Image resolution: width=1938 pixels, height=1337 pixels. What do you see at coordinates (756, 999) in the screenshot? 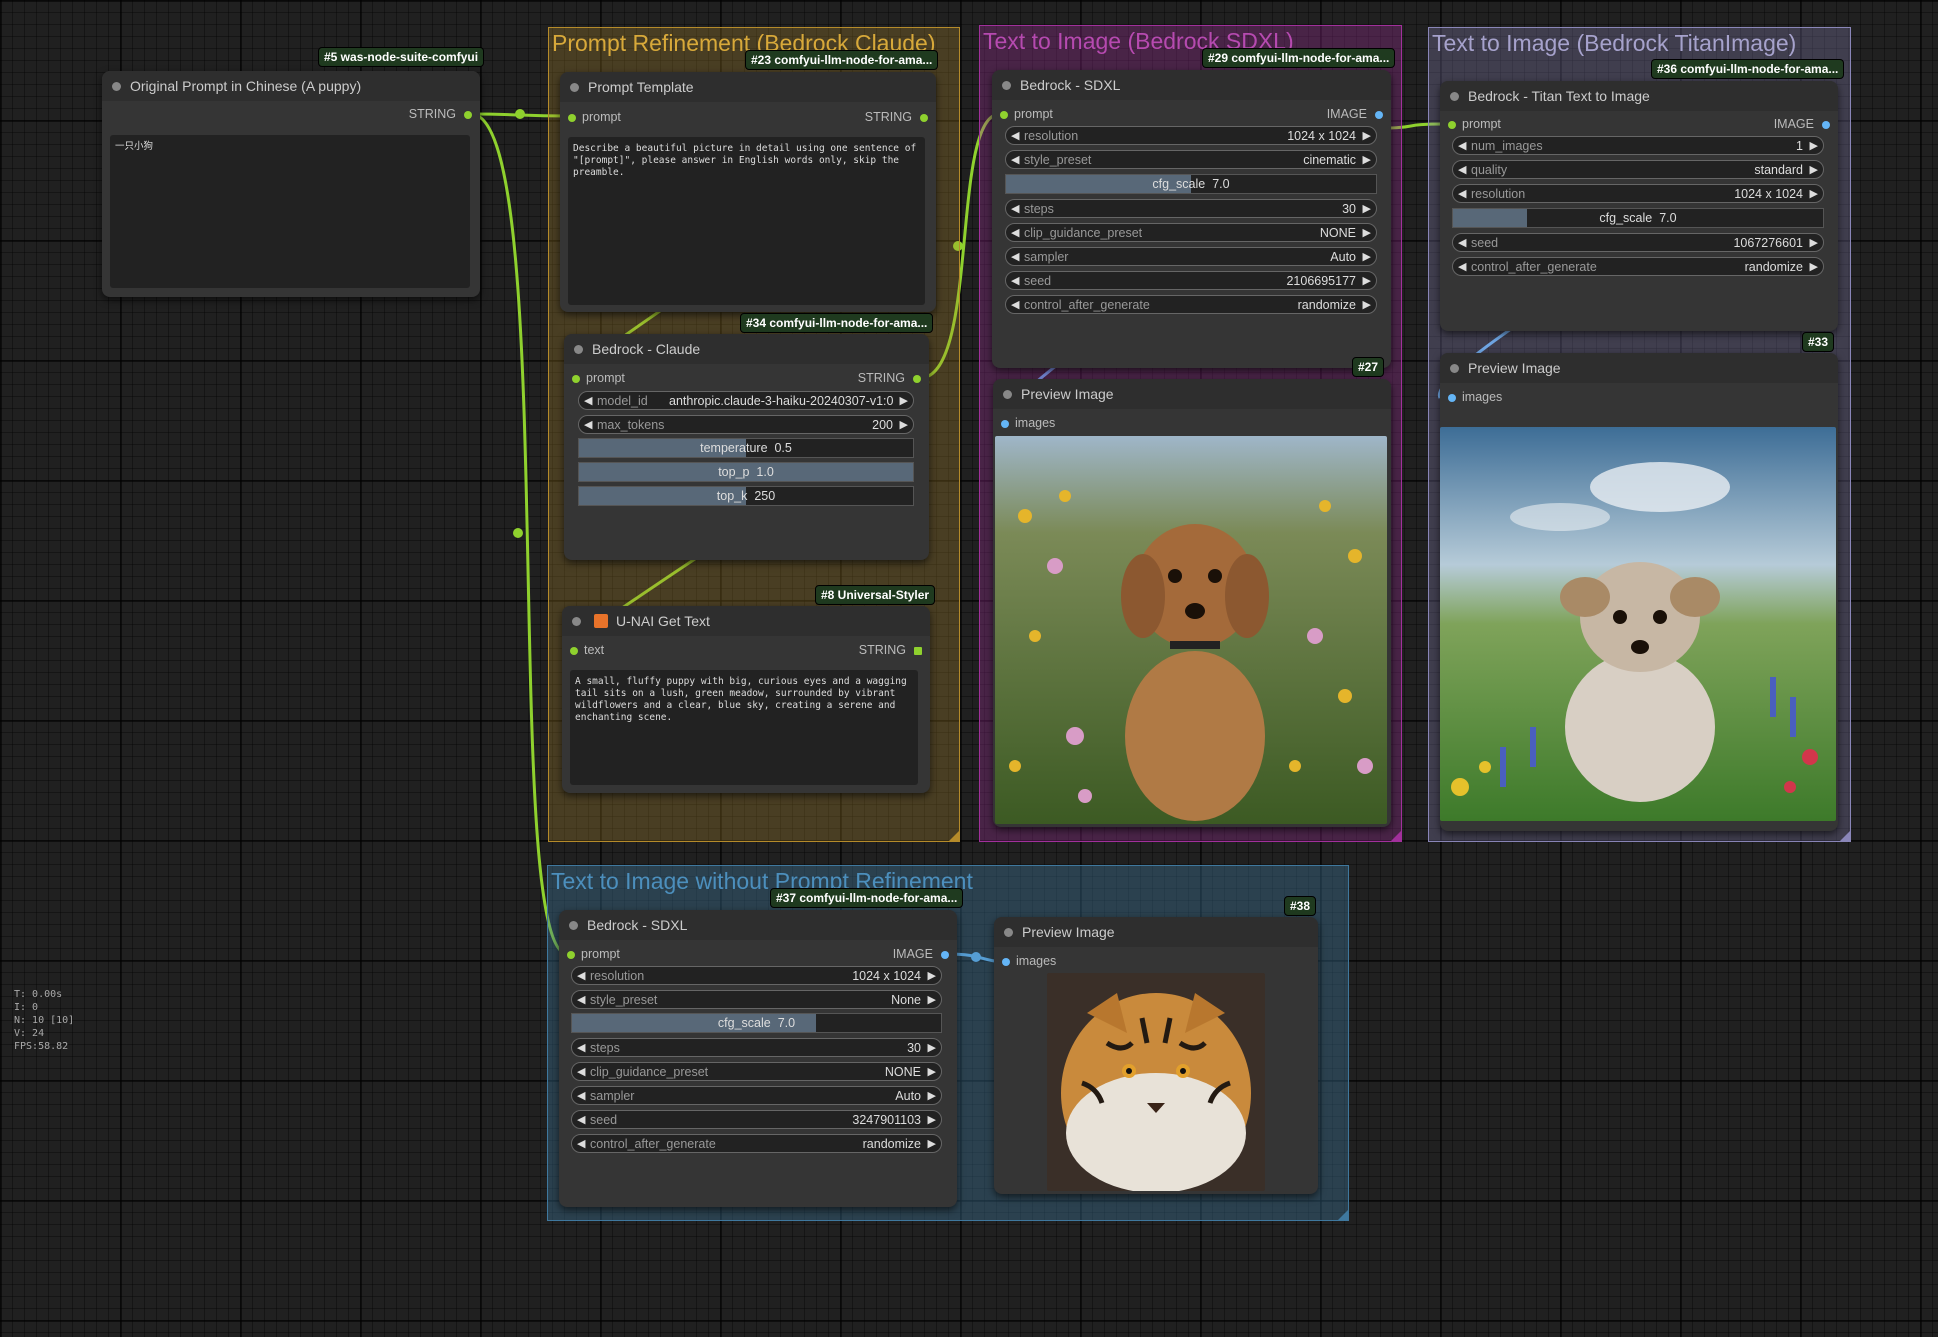
I see `combo-widget: ◀ style_preset None ▶` at bounding box center [756, 999].